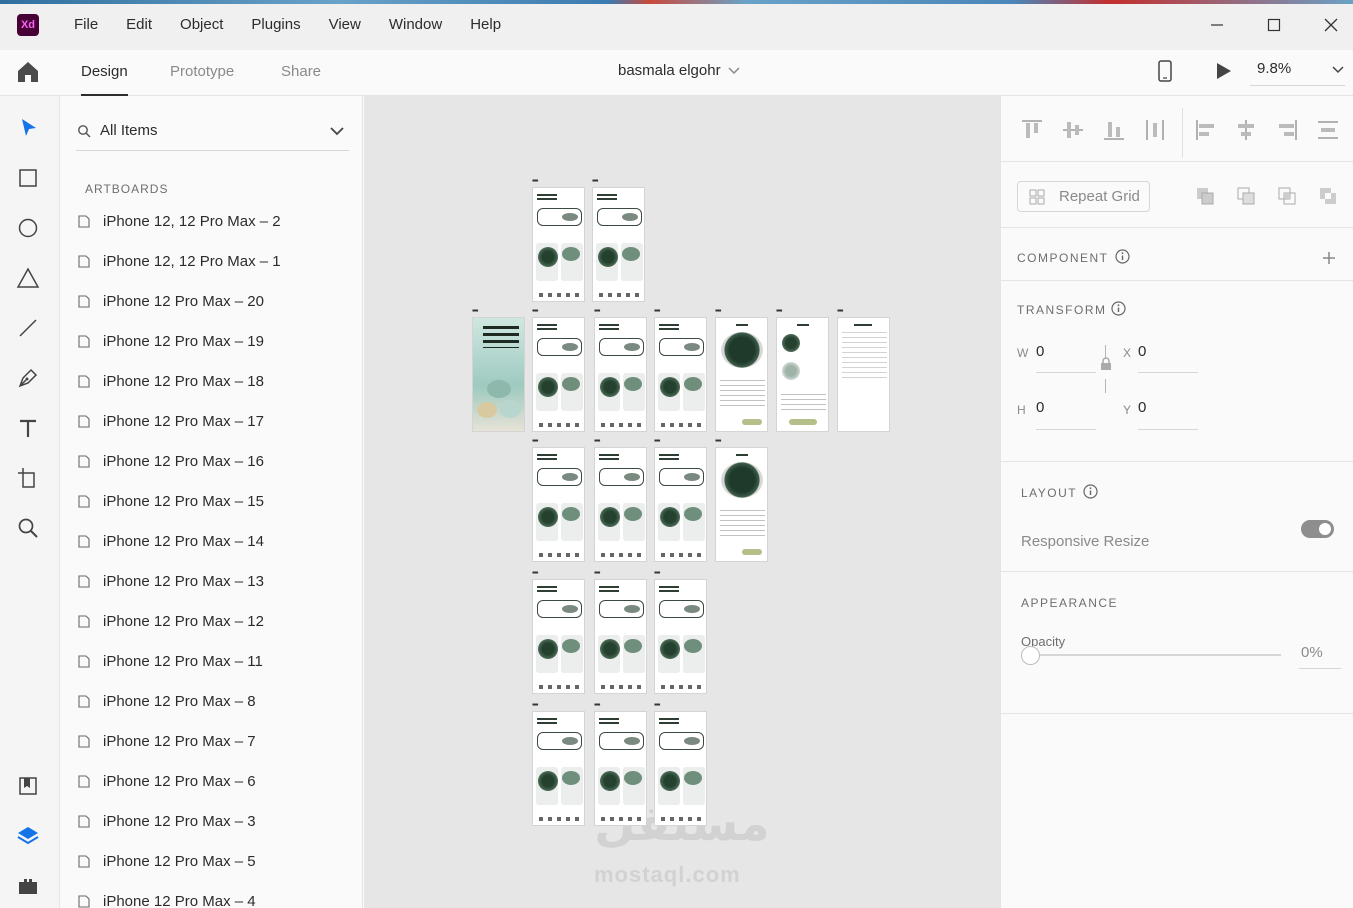  What do you see at coordinates (1206, 130) in the screenshot?
I see `align-left-icon` at bounding box center [1206, 130].